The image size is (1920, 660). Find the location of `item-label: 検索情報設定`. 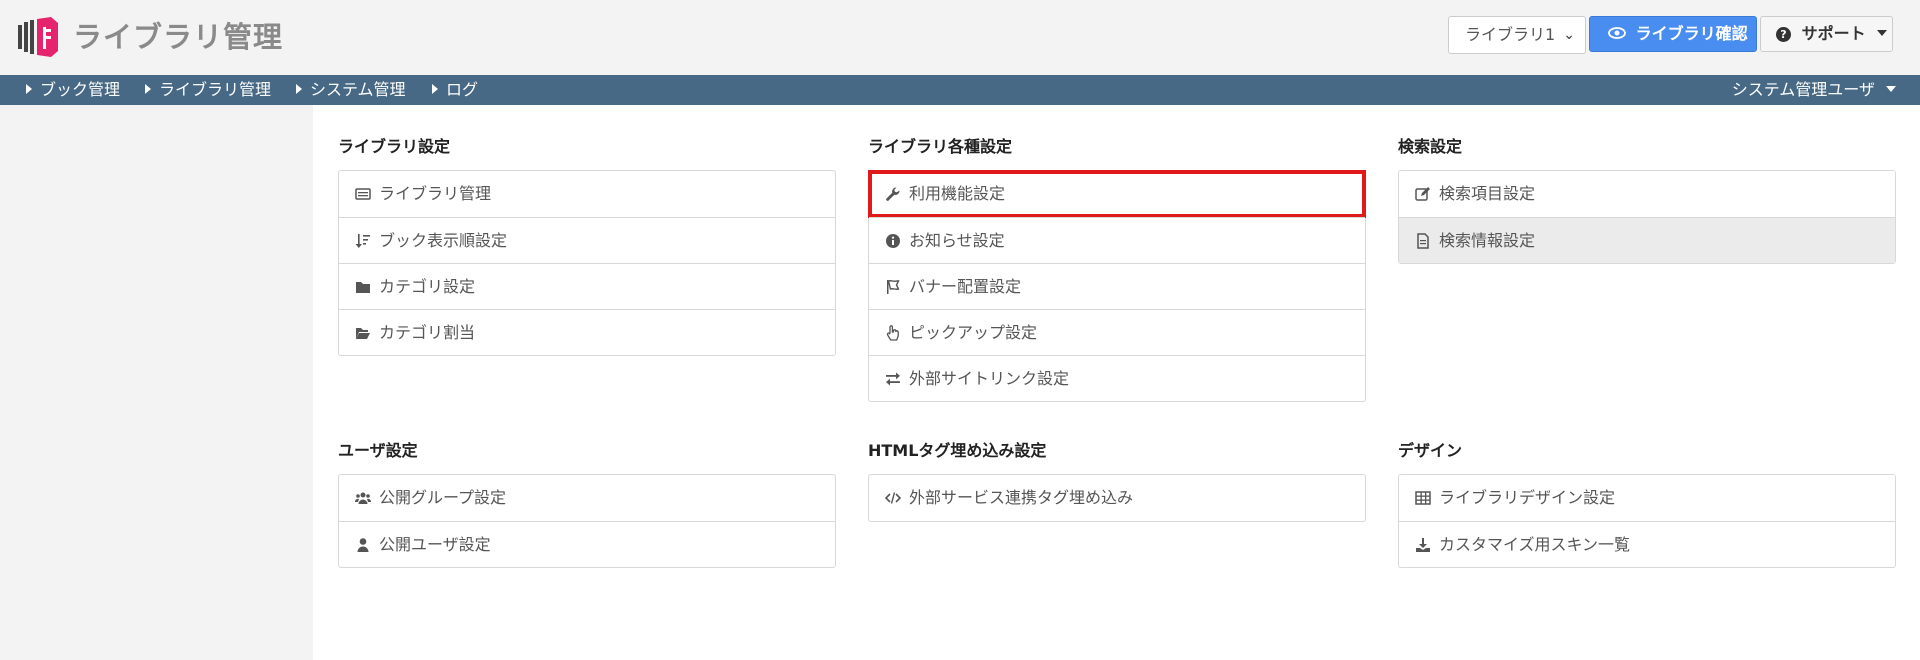

item-label: 検索情報設定 is located at coordinates (1487, 240).